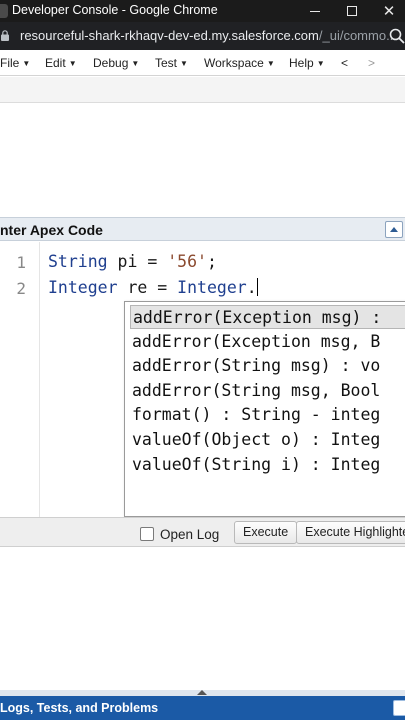  What do you see at coordinates (202, 90) in the screenshot?
I see `tab-strip` at bounding box center [202, 90].